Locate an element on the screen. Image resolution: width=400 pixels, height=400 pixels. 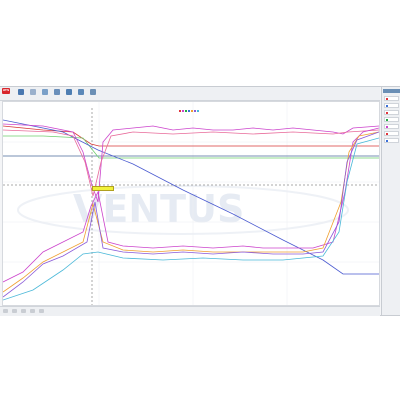
logo-text: ATS is located at coordinates (6, 90).